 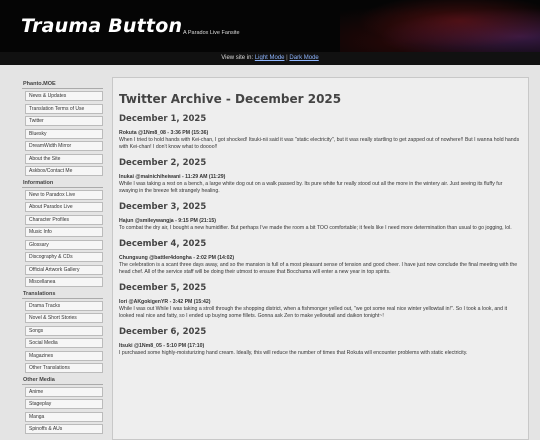 What do you see at coordinates (163, 207) in the screenshot?
I see `day-heading: December 3, 2025` at bounding box center [163, 207].